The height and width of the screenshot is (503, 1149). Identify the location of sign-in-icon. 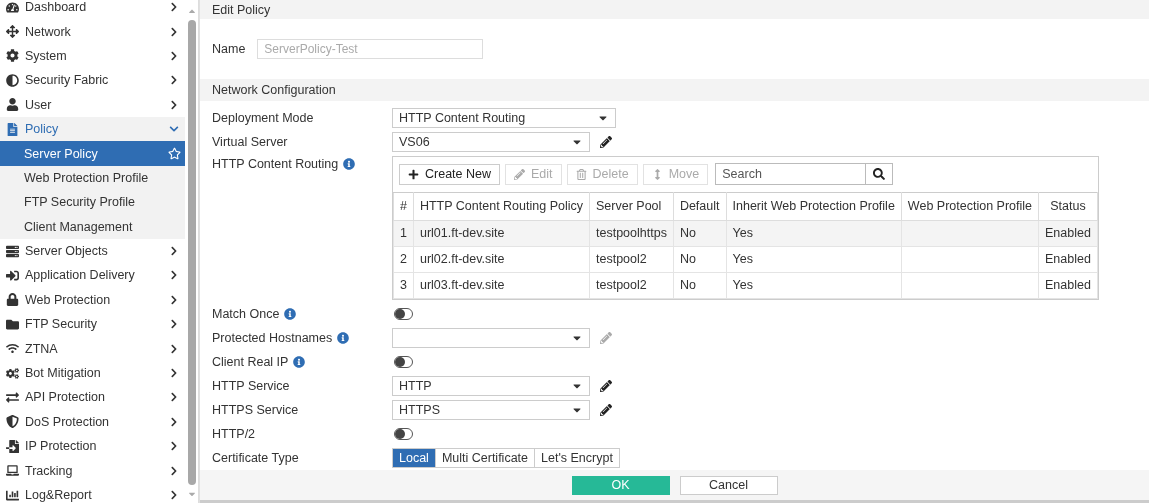
(12, 275).